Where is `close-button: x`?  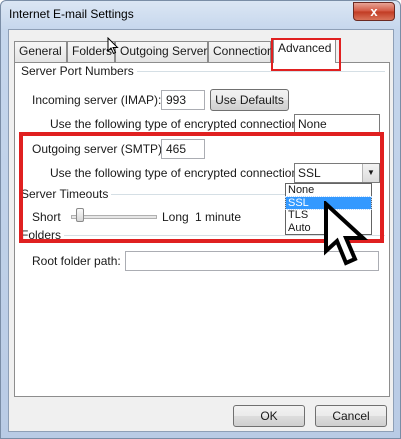
close-button: x is located at coordinates (374, 11).